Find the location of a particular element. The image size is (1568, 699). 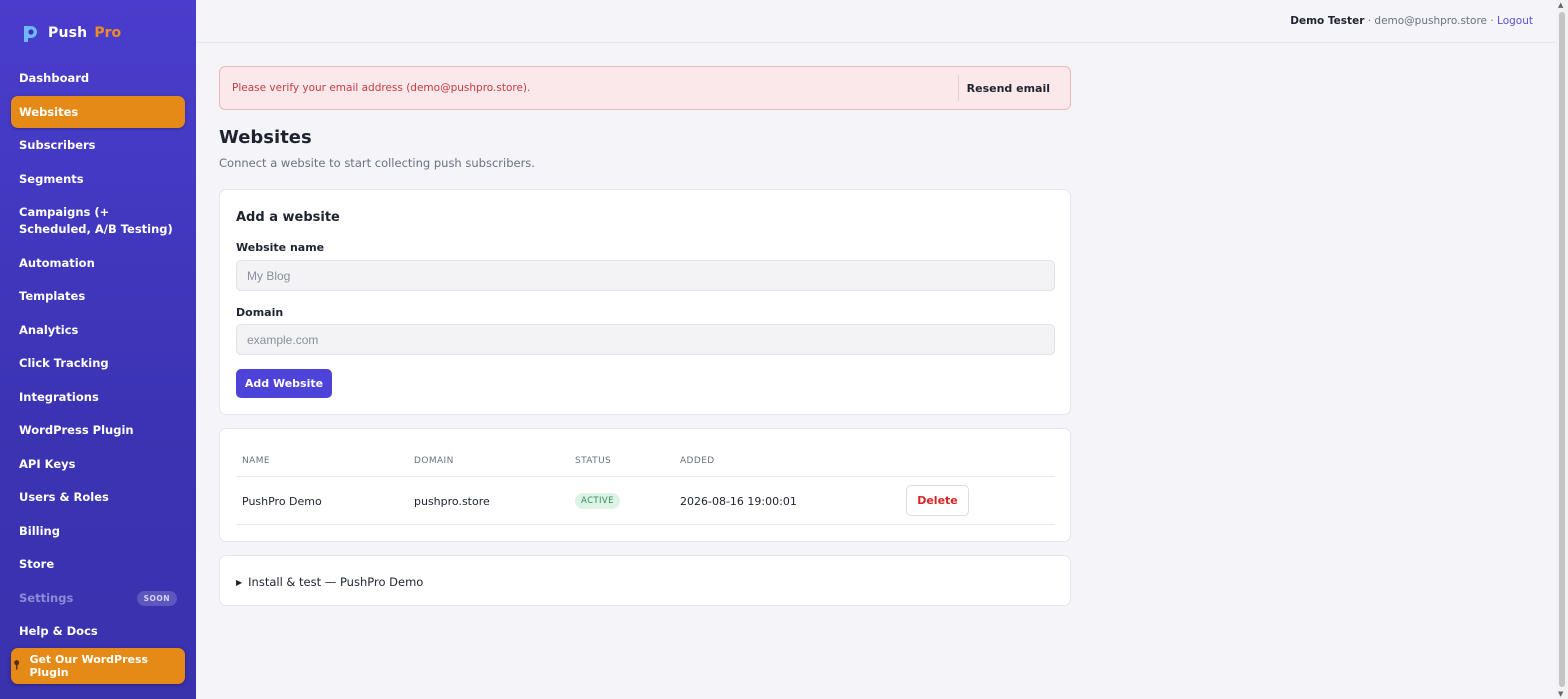

sidebar-item-websites: Websites is located at coordinates (98, 112).